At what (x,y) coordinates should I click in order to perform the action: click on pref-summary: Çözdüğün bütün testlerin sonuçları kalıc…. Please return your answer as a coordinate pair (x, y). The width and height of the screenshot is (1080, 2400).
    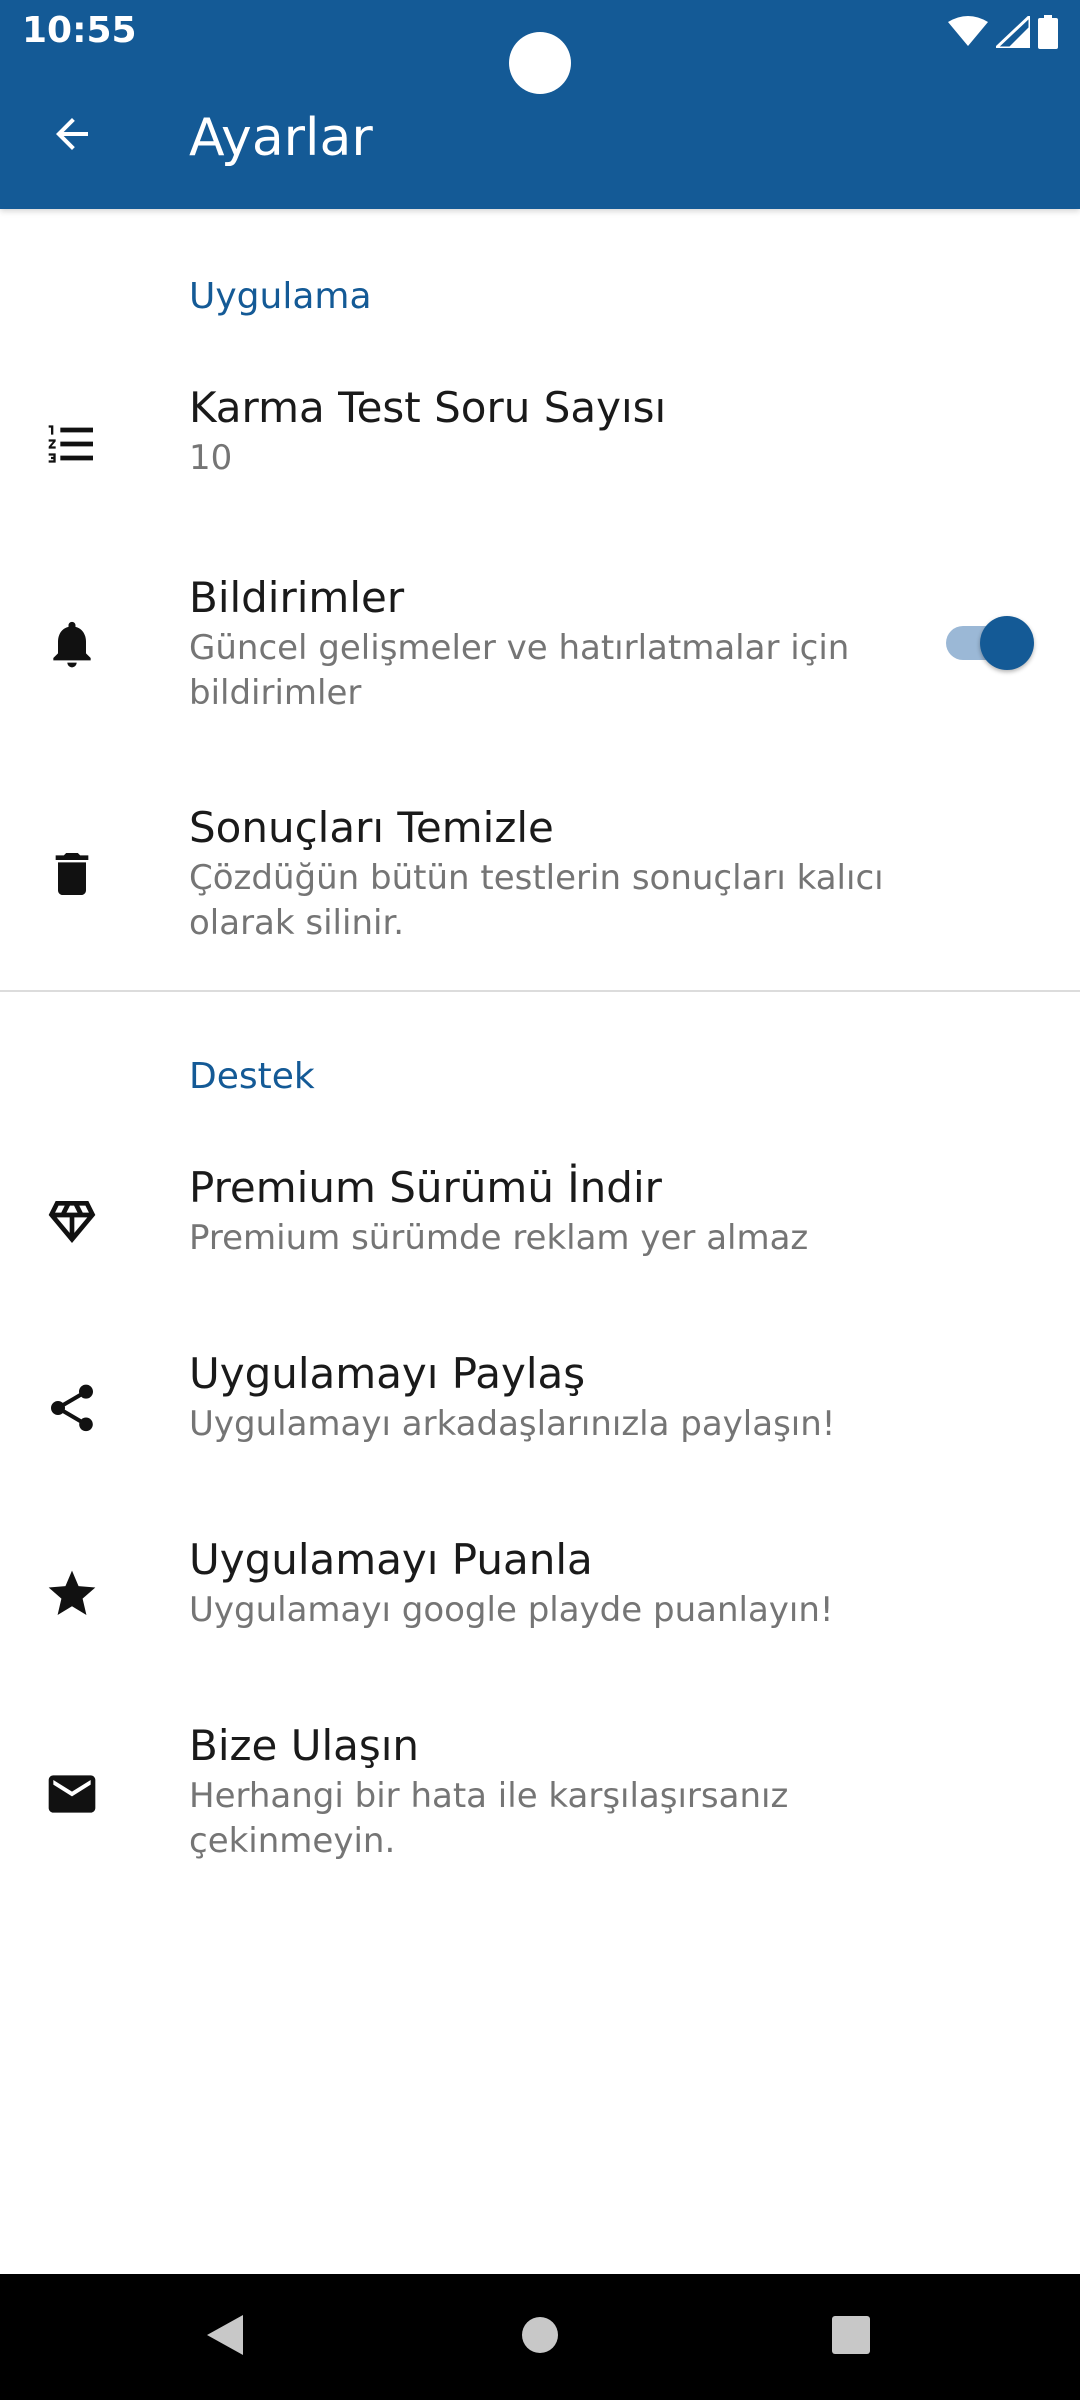
    Looking at the image, I should click on (536, 900).